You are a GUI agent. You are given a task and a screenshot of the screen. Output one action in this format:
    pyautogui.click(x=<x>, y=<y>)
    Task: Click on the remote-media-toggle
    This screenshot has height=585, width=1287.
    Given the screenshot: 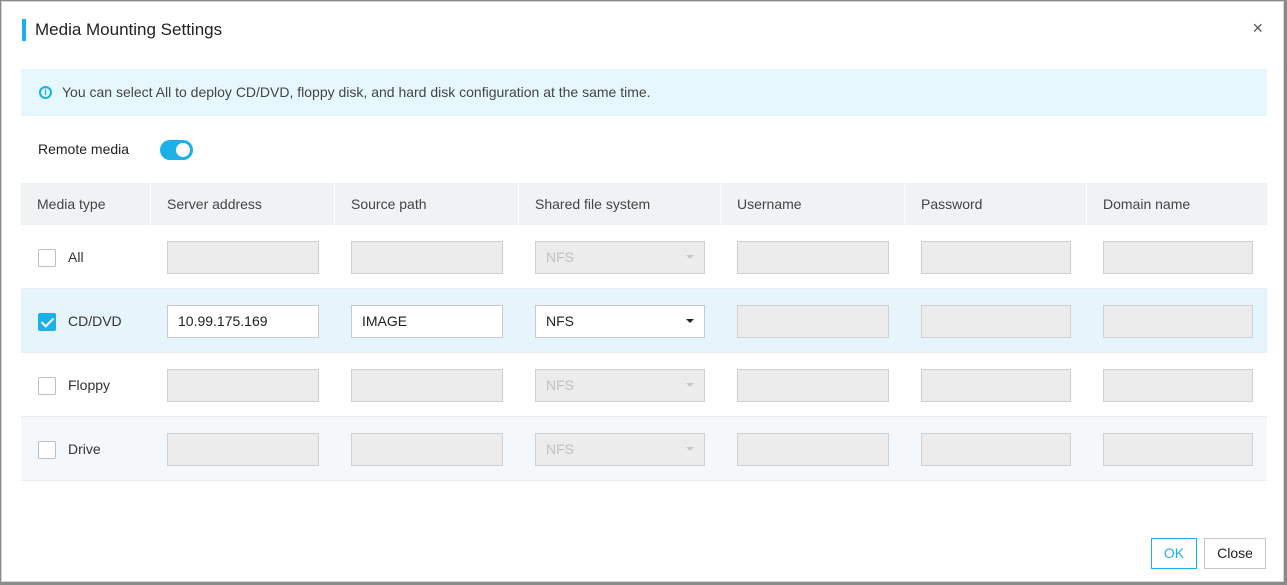 What is the action you would take?
    pyautogui.click(x=176, y=150)
    